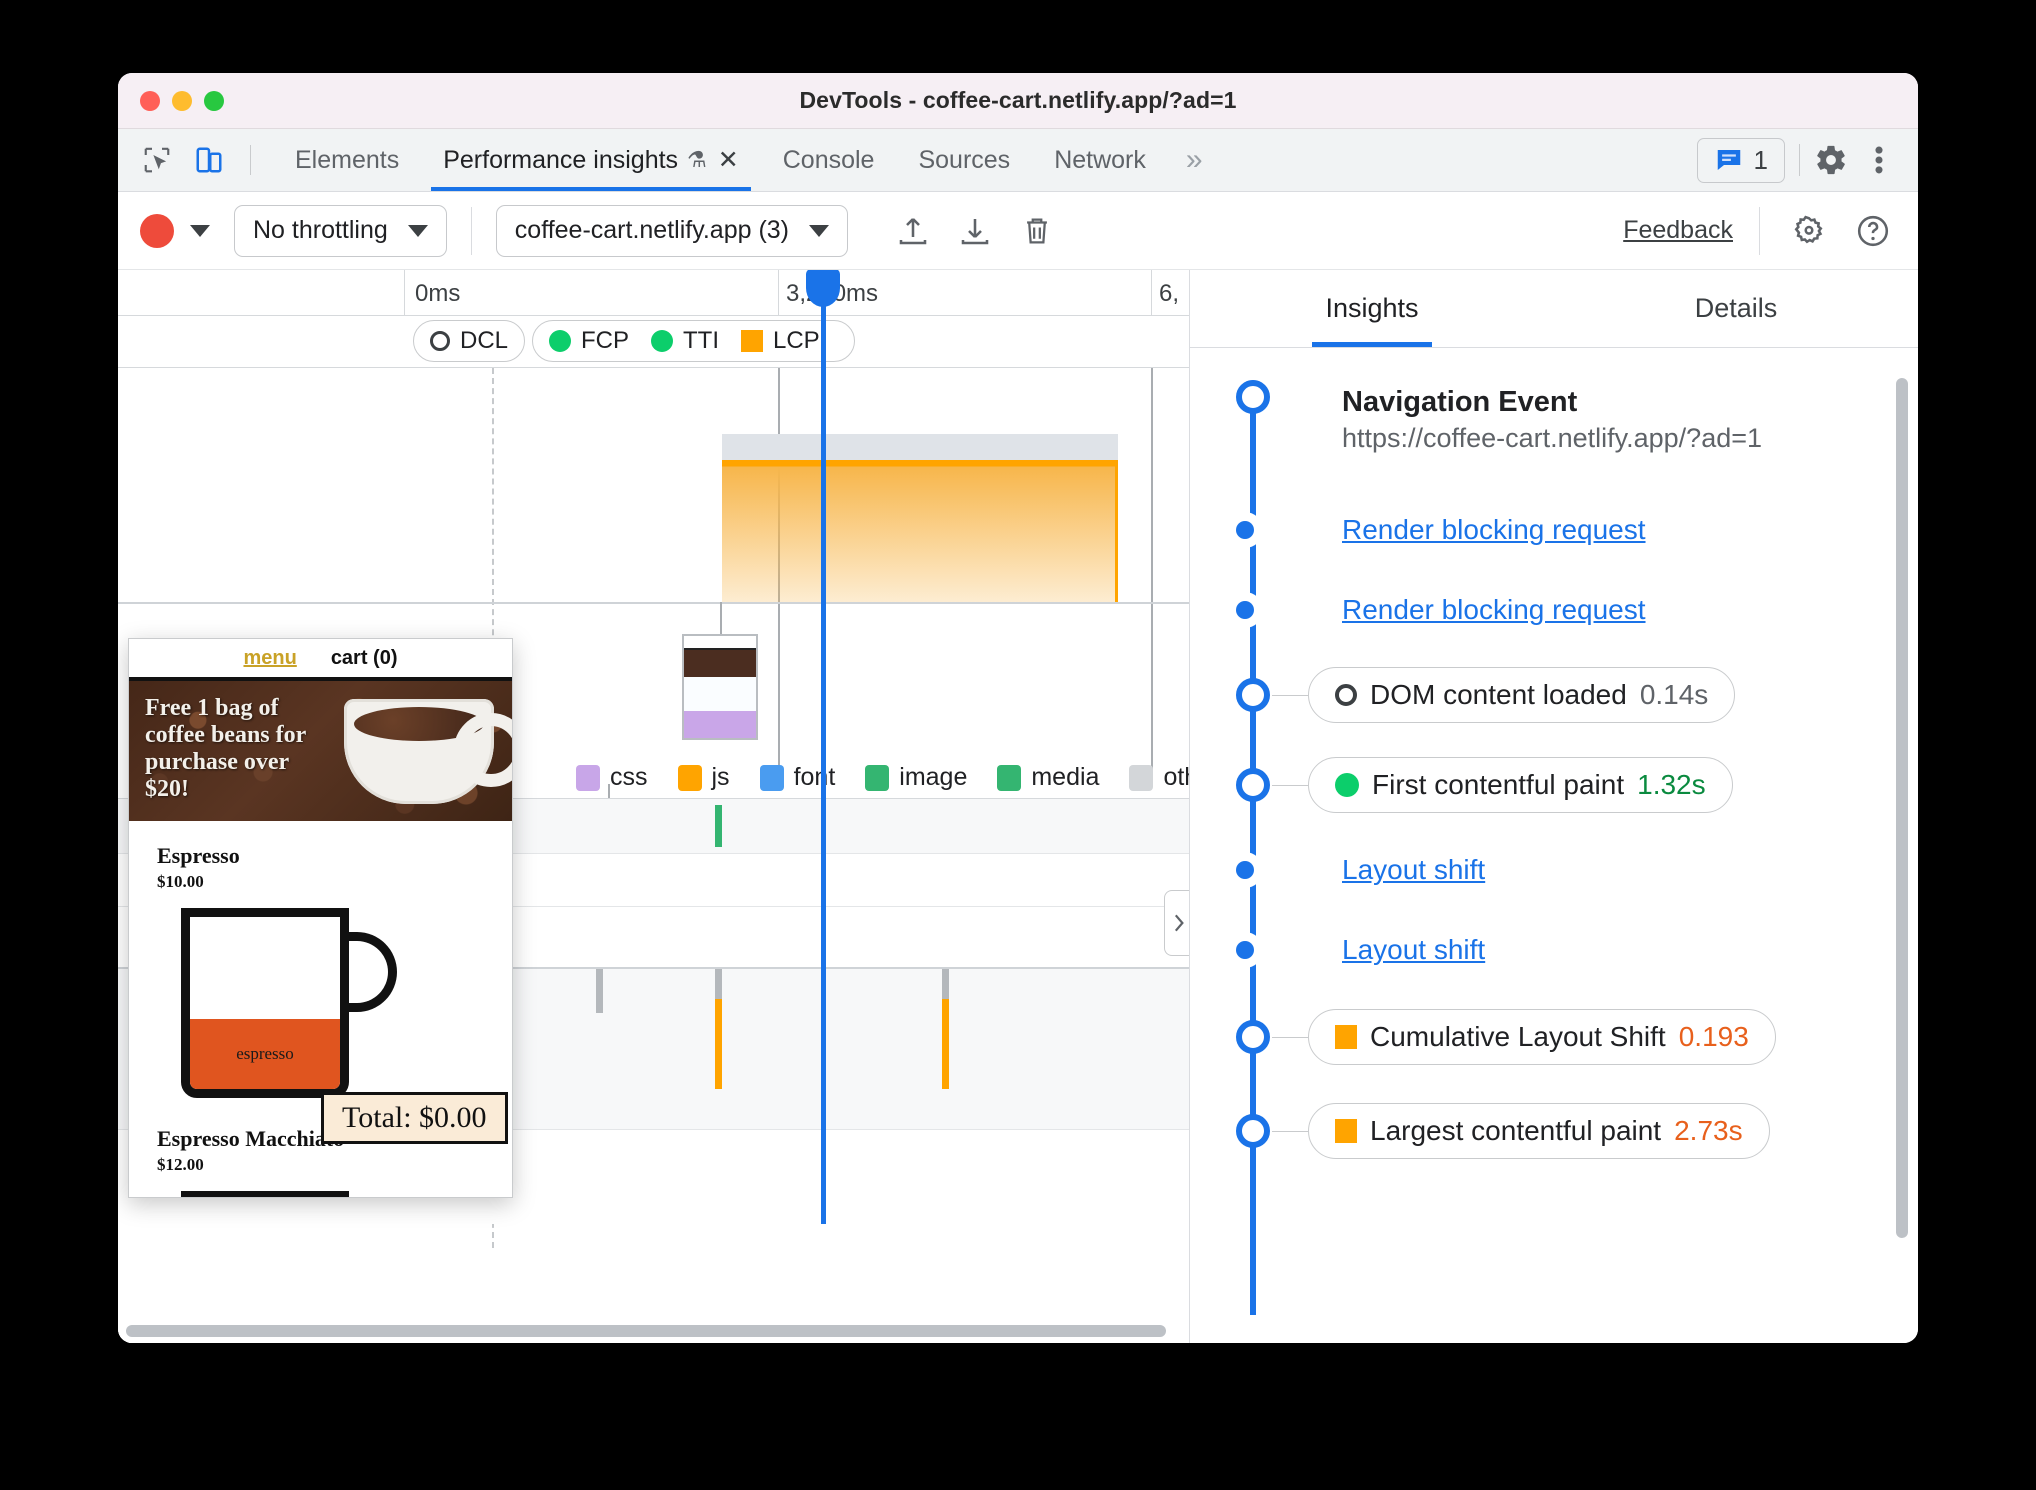 The height and width of the screenshot is (1490, 2036). Describe the element at coordinates (320, 660) in the screenshot. I see `preview-site-nav: menu cart (0)` at that location.